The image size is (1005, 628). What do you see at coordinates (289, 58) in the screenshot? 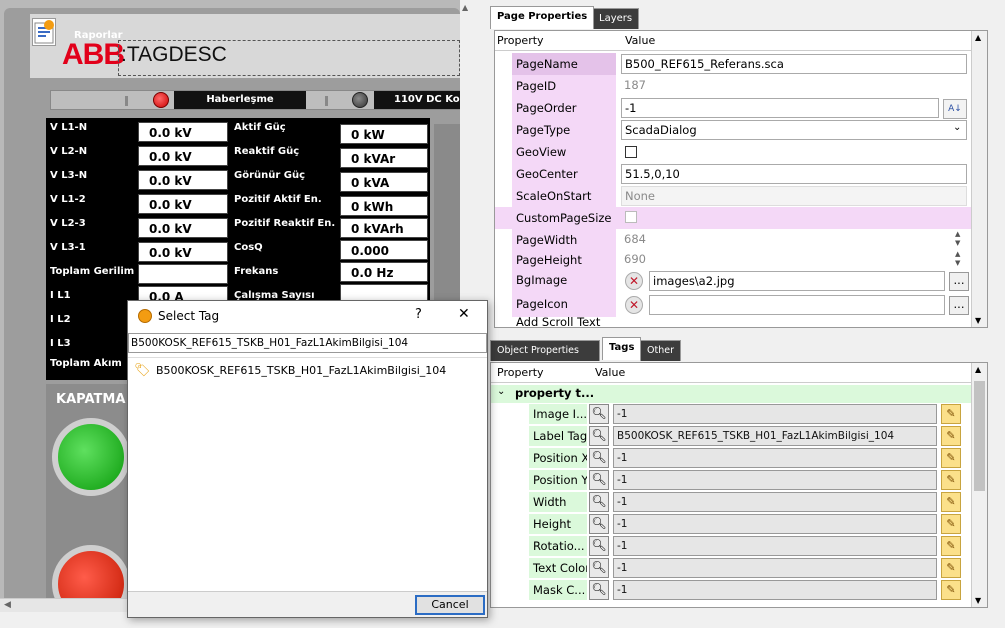
I see `tag-description: :TAGDESC` at bounding box center [289, 58].